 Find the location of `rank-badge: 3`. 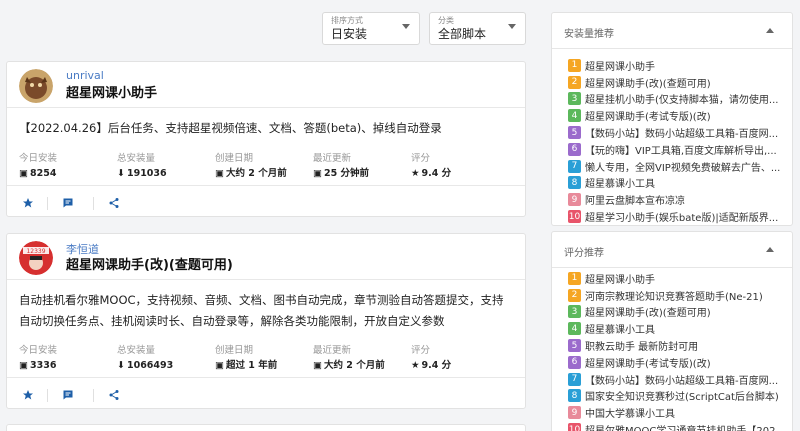

rank-badge: 3 is located at coordinates (574, 99).